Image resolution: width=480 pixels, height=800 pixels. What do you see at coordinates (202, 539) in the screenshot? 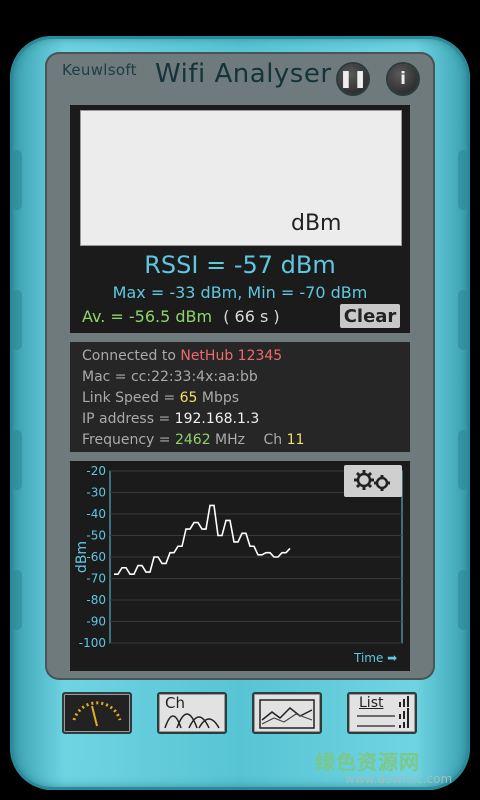
I see `signal-series-line` at bounding box center [202, 539].